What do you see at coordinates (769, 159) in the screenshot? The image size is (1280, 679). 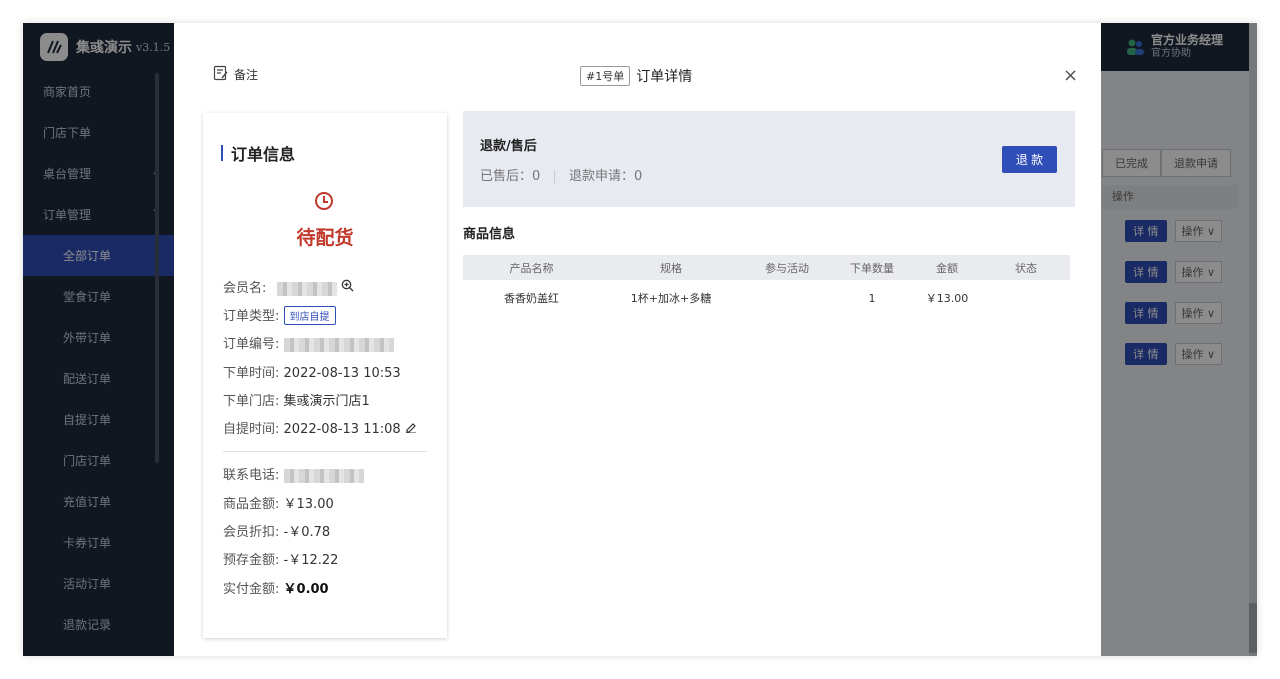 I see `refund-panel: 退款/售后 已售后：0 | 退款申请：0 退 款` at bounding box center [769, 159].